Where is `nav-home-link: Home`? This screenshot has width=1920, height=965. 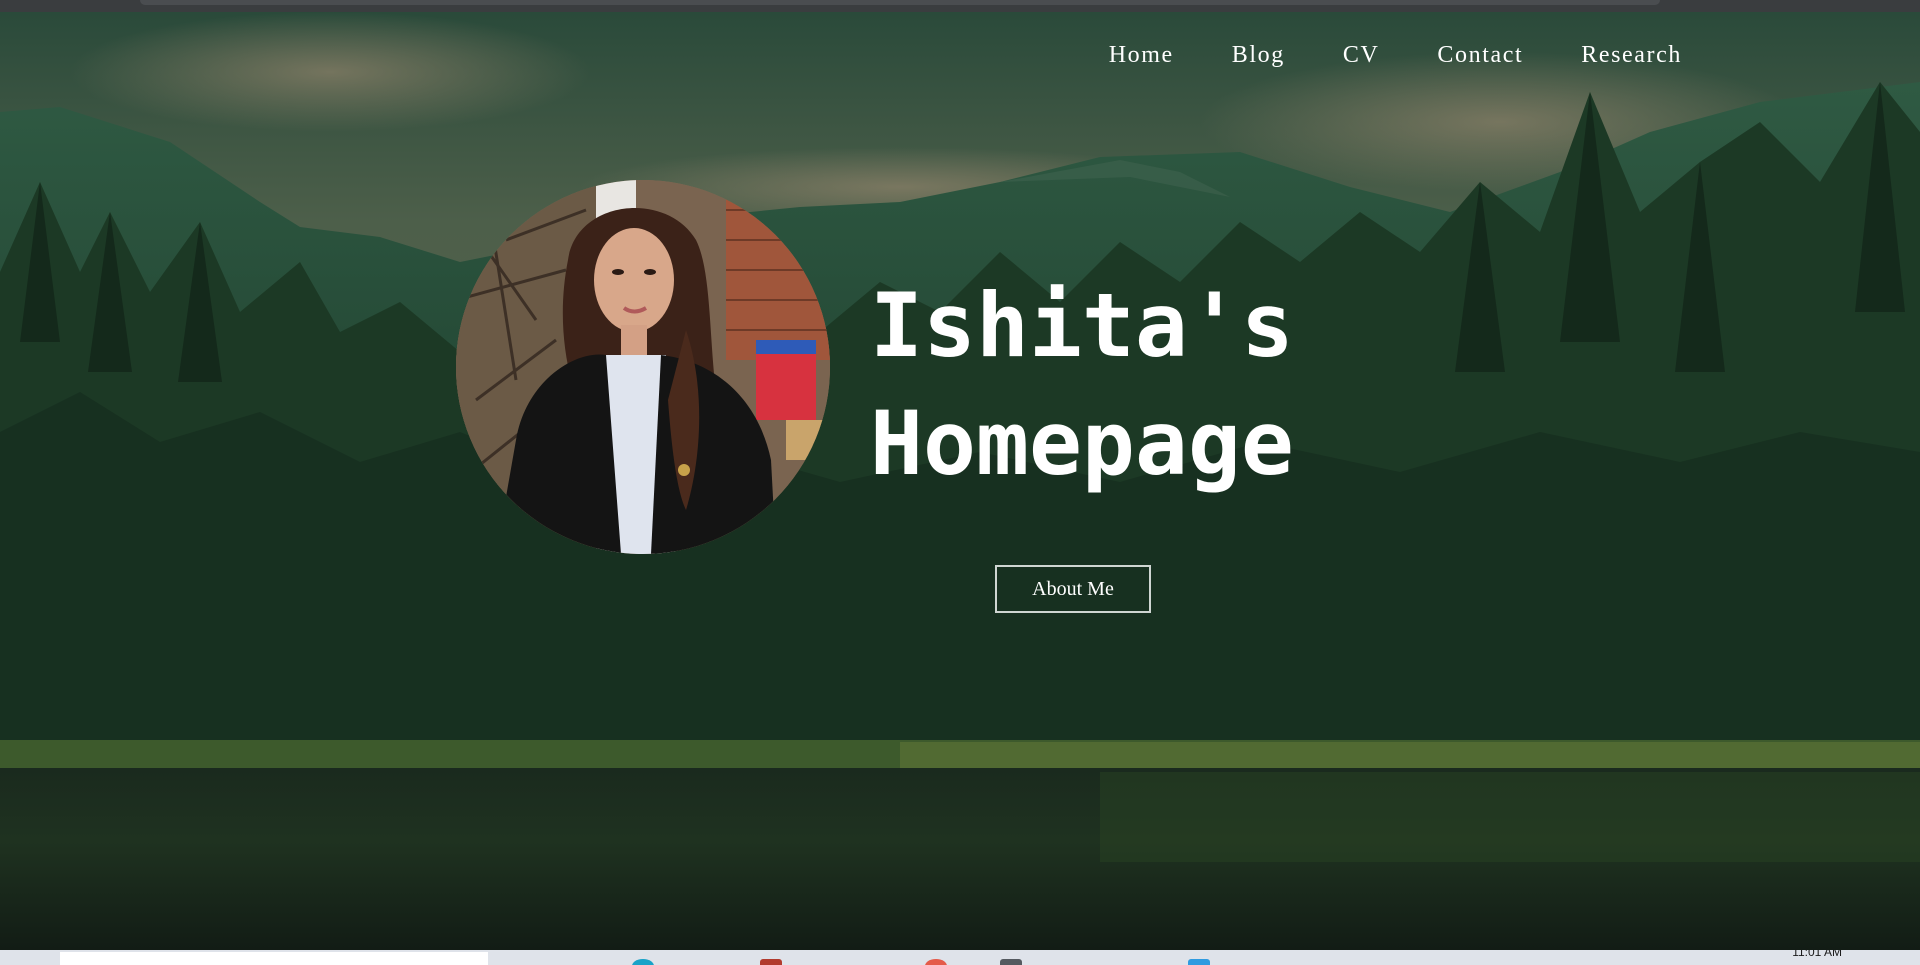 nav-home-link: Home is located at coordinates (1141, 55).